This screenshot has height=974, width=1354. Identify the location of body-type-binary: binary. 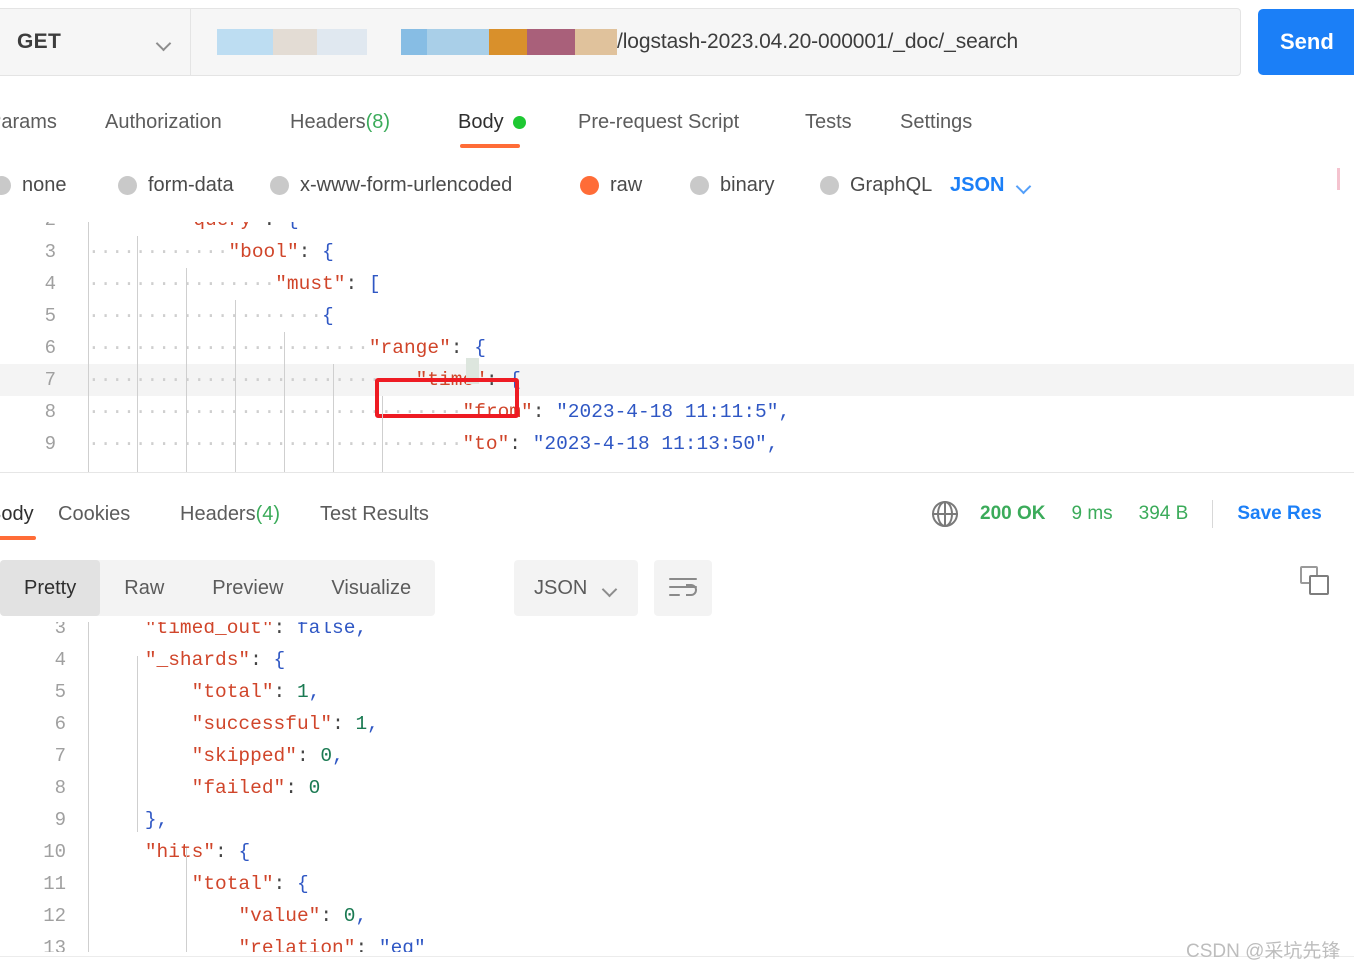
(732, 185).